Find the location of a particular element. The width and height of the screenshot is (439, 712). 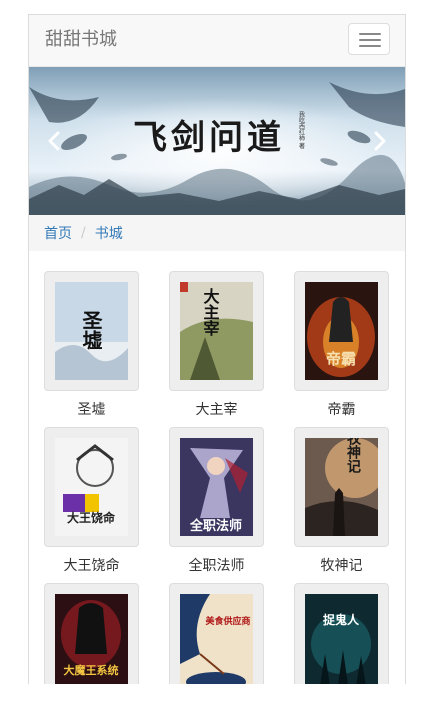

book-card: 大主宰 大主宰 is located at coordinates (216, 345).